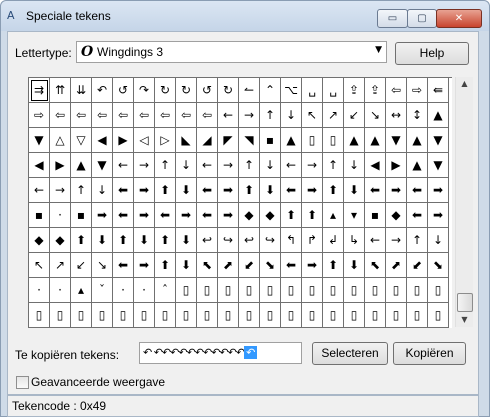  What do you see at coordinates (102, 90) in the screenshot?
I see `character-cell: ↶` at bounding box center [102, 90].